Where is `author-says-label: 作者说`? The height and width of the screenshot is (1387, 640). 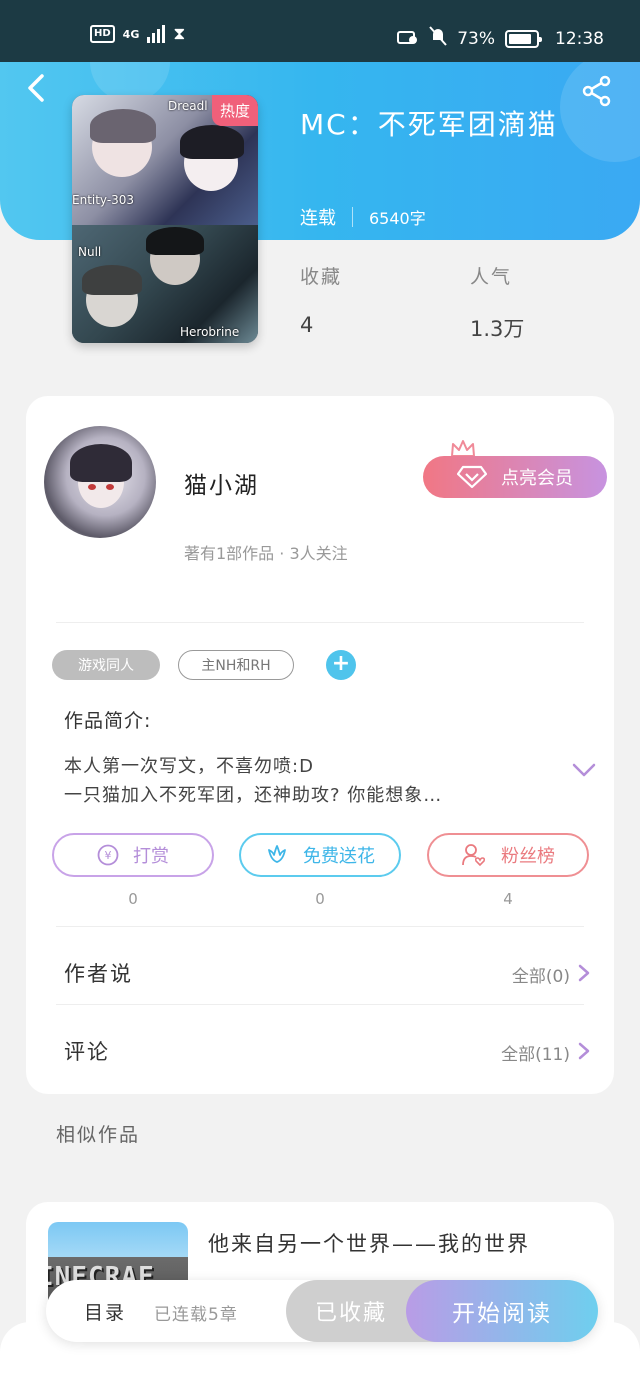 author-says-label: 作者说 is located at coordinates (98, 974).